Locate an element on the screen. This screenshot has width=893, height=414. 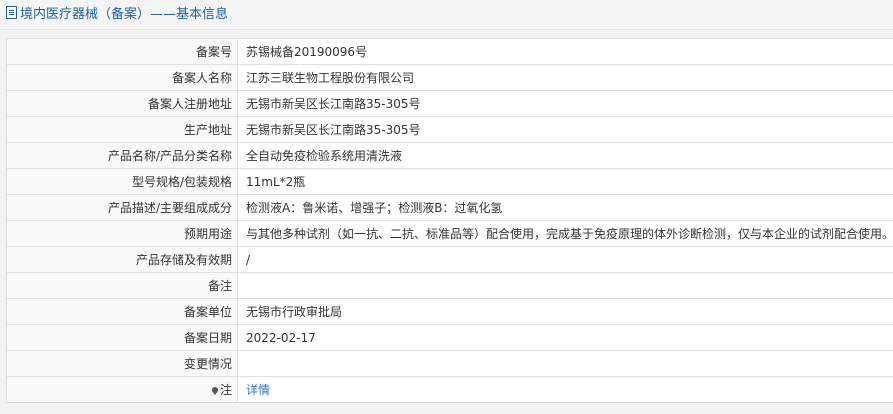
row-label: 生产地址 is located at coordinates (122, 129).